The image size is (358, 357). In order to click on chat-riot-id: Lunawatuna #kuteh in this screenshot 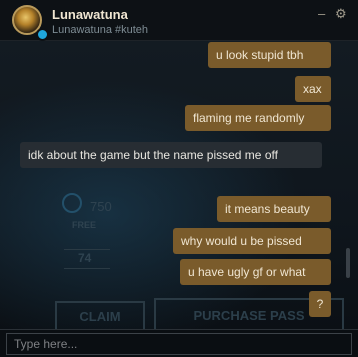, I will do `click(100, 30)`.